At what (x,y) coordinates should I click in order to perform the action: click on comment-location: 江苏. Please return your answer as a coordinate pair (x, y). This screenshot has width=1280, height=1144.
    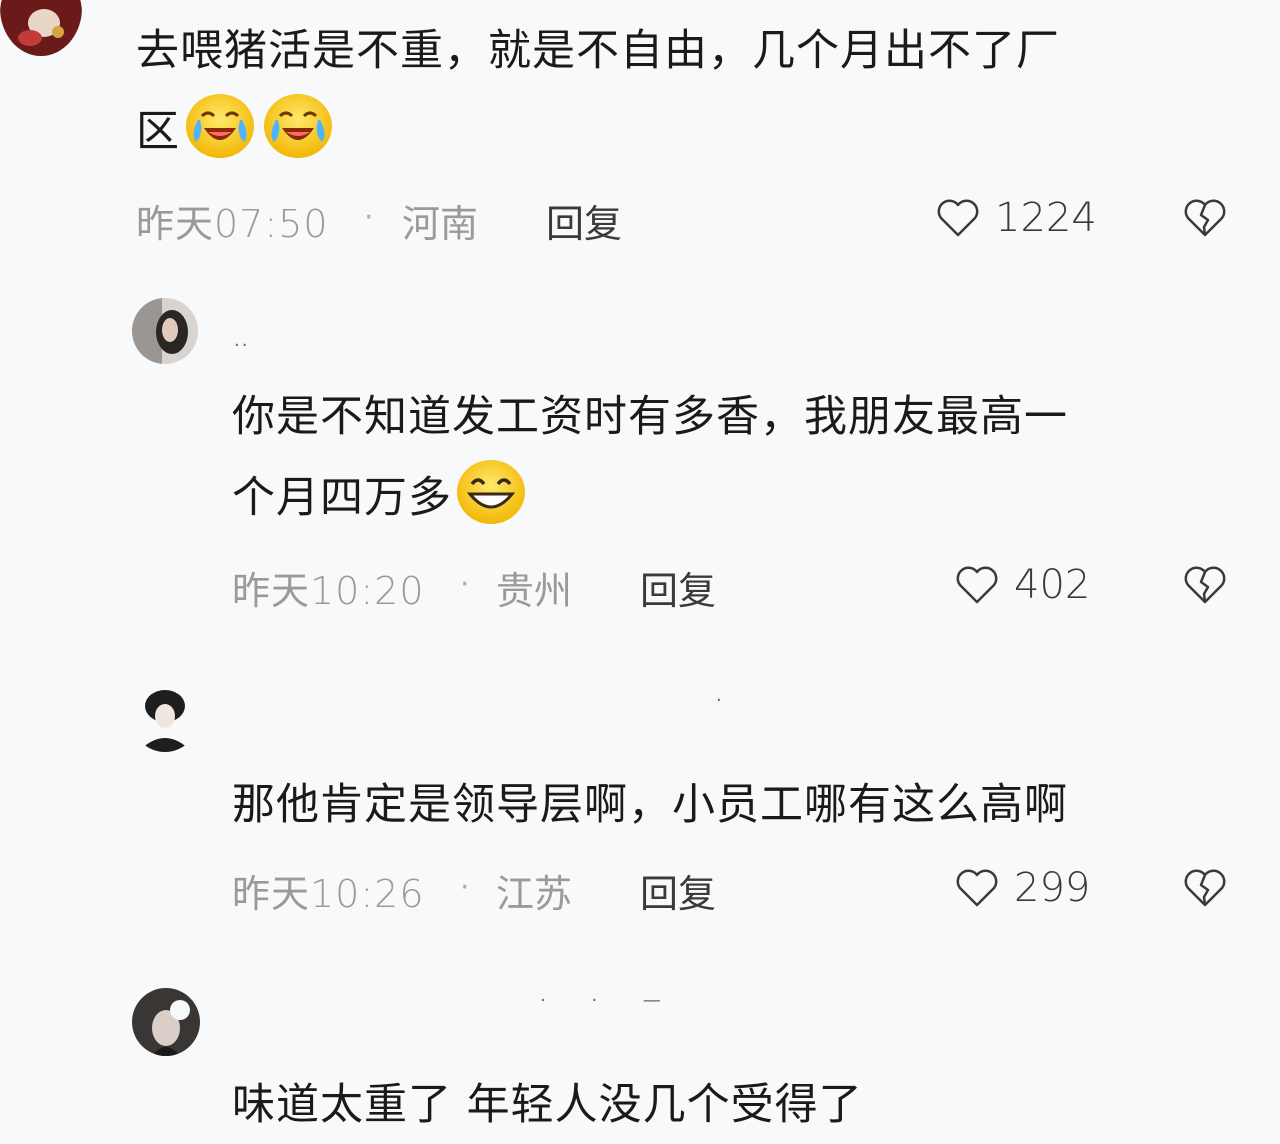
    Looking at the image, I should click on (534, 894).